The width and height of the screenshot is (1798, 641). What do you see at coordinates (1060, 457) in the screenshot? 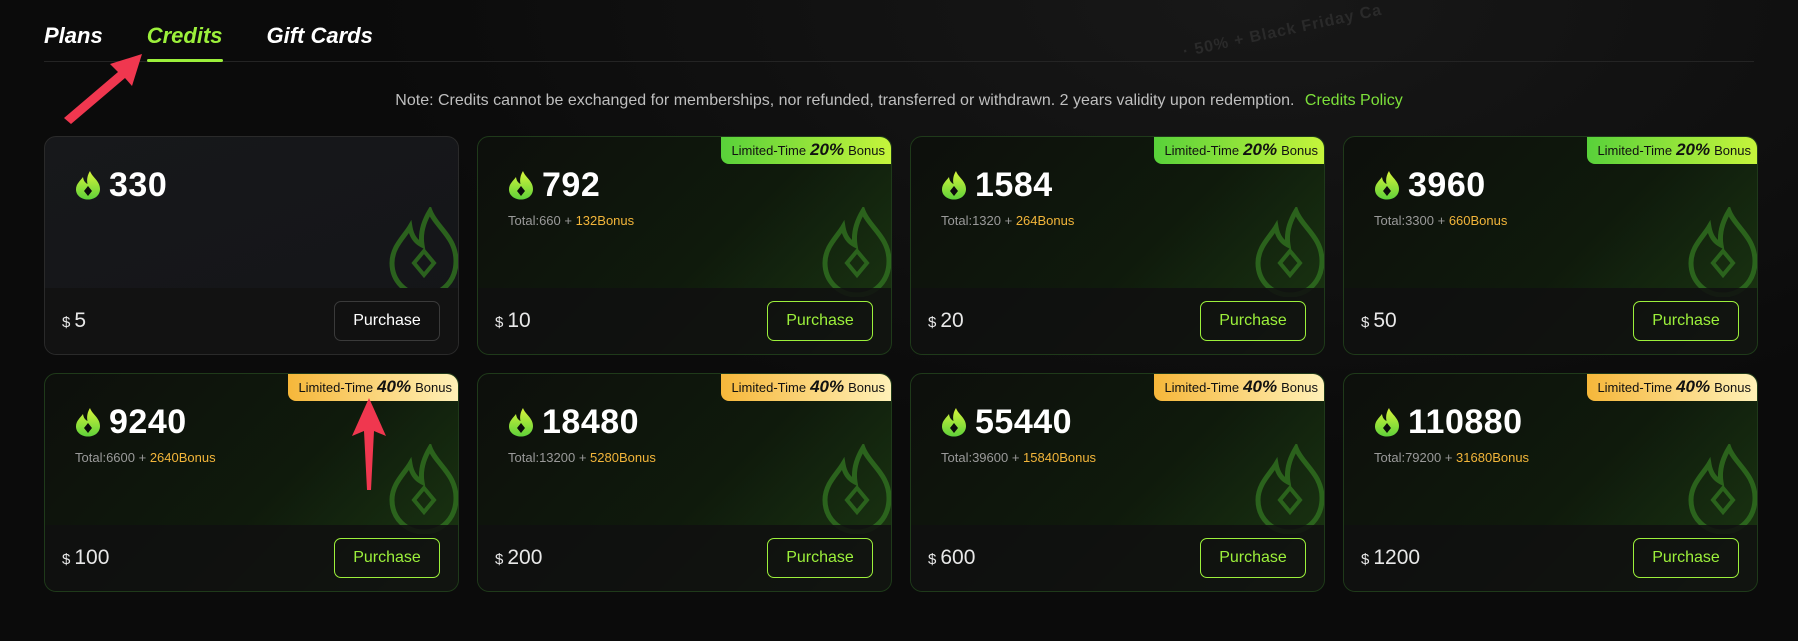
I see `bonus-text: 15840Bonus` at bounding box center [1060, 457].